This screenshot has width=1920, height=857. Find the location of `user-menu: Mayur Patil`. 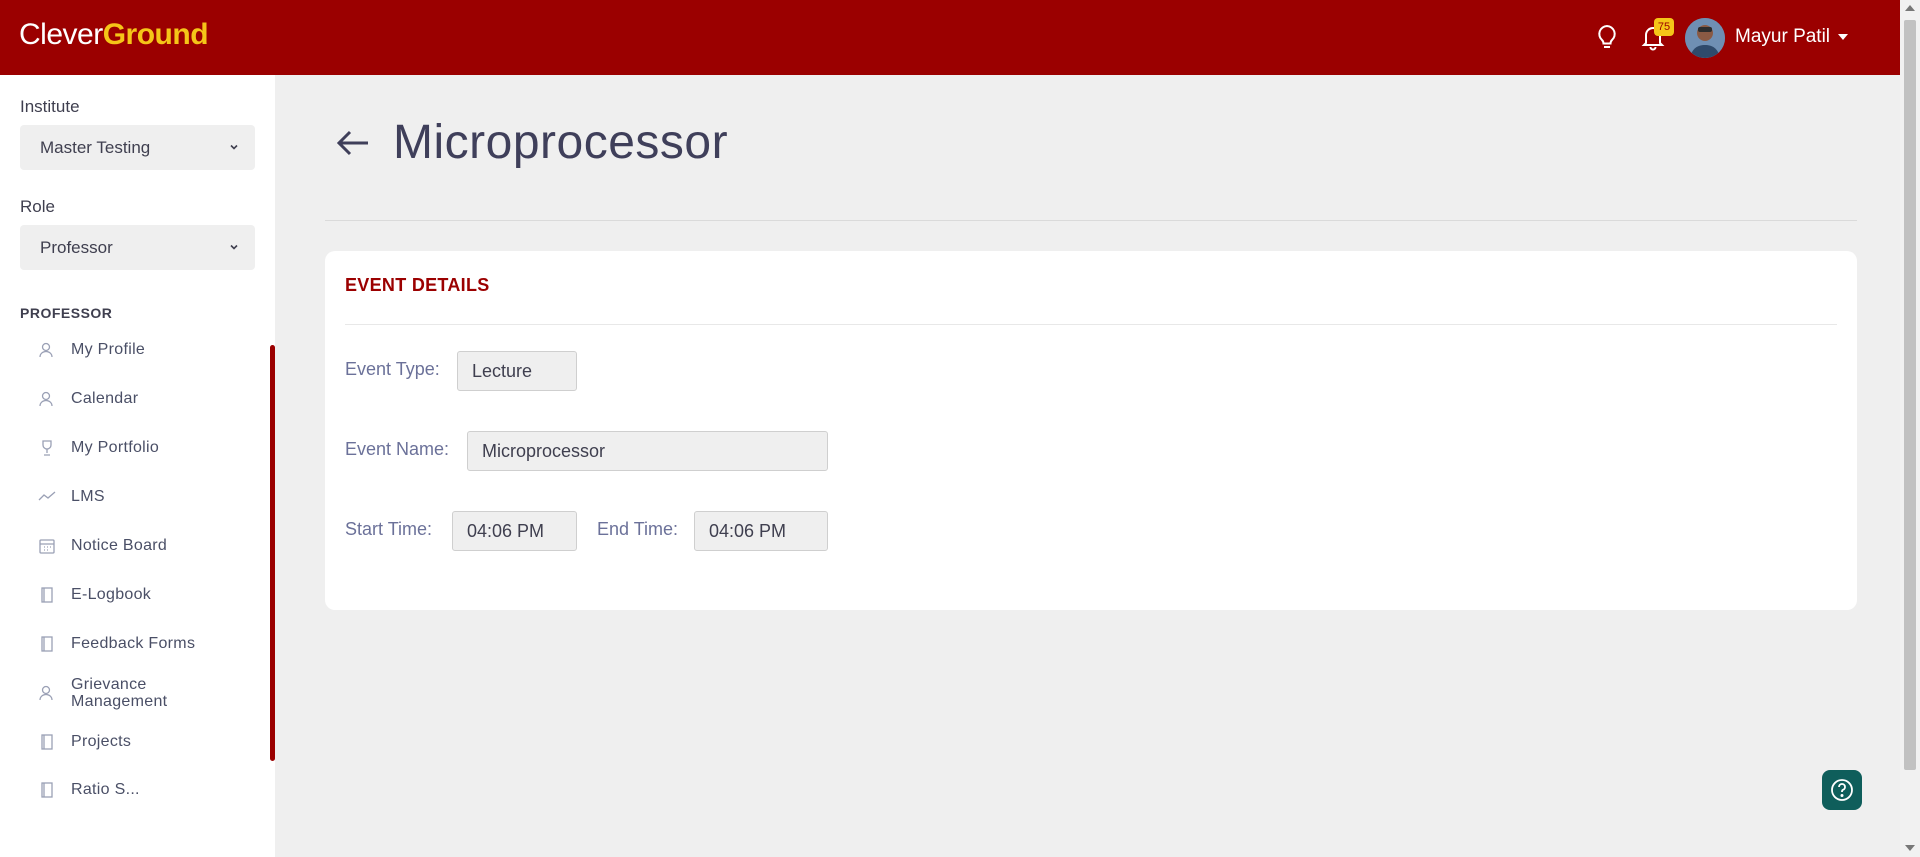

user-menu: Mayur Patil is located at coordinates (1792, 37).